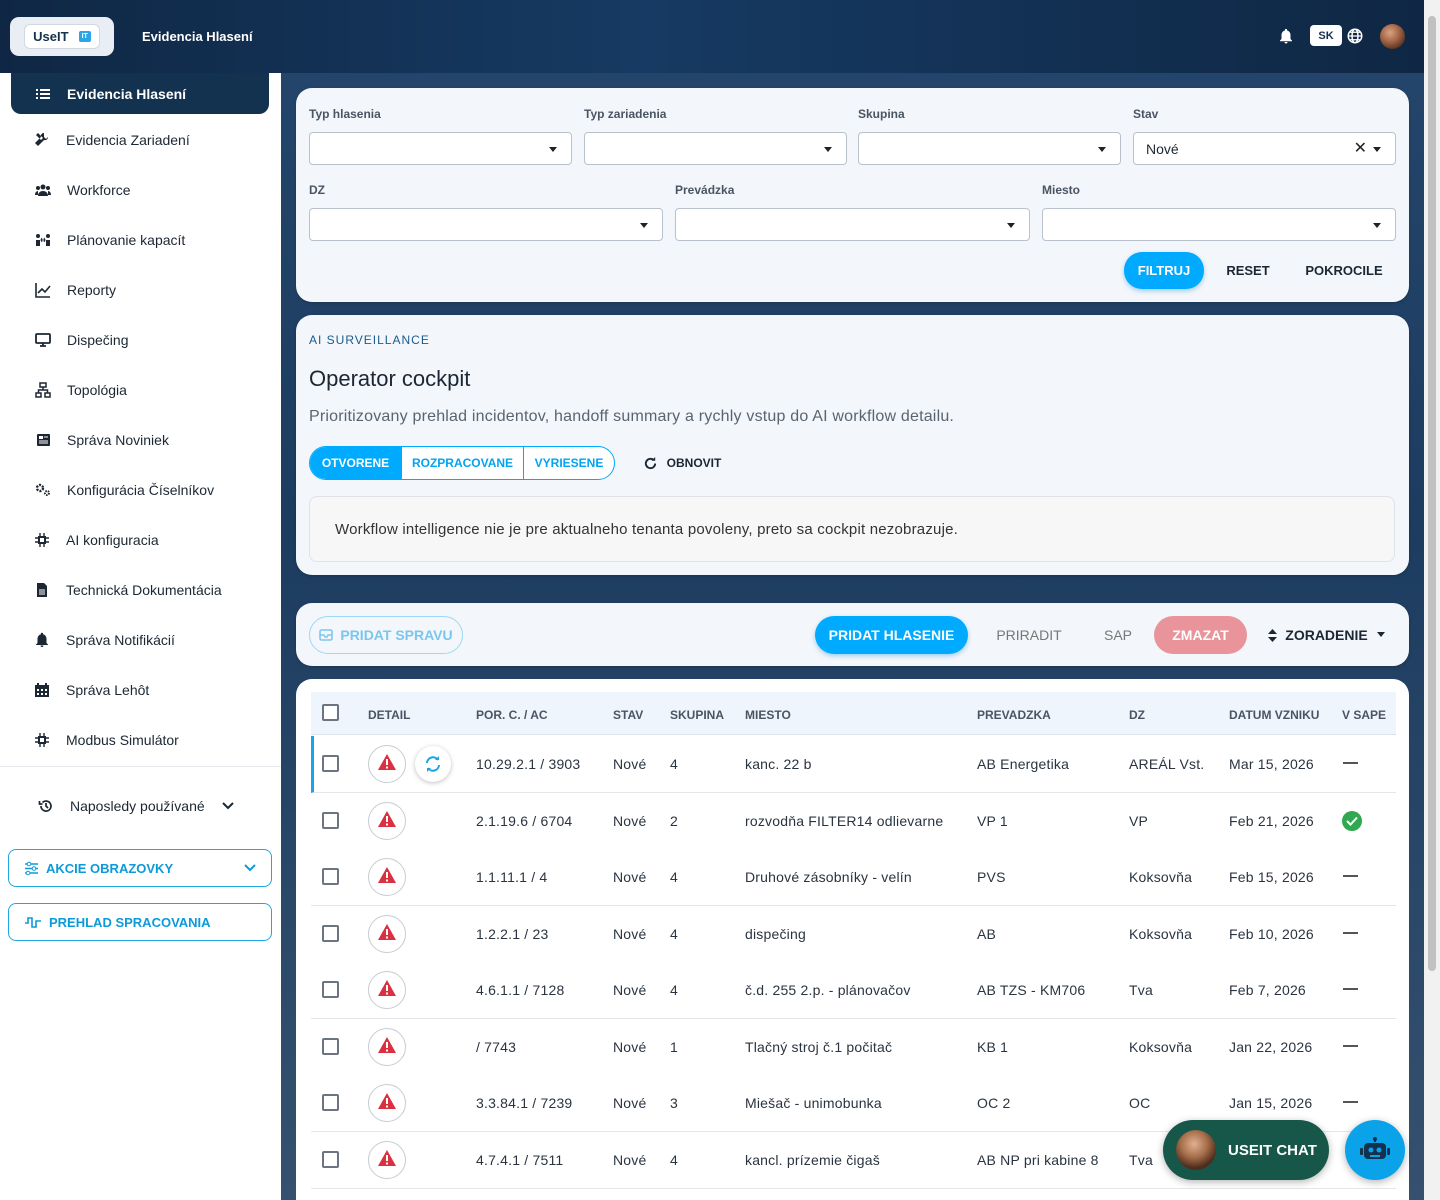 This screenshot has height=1200, width=1440. I want to click on prevadzka-select, so click(852, 224).